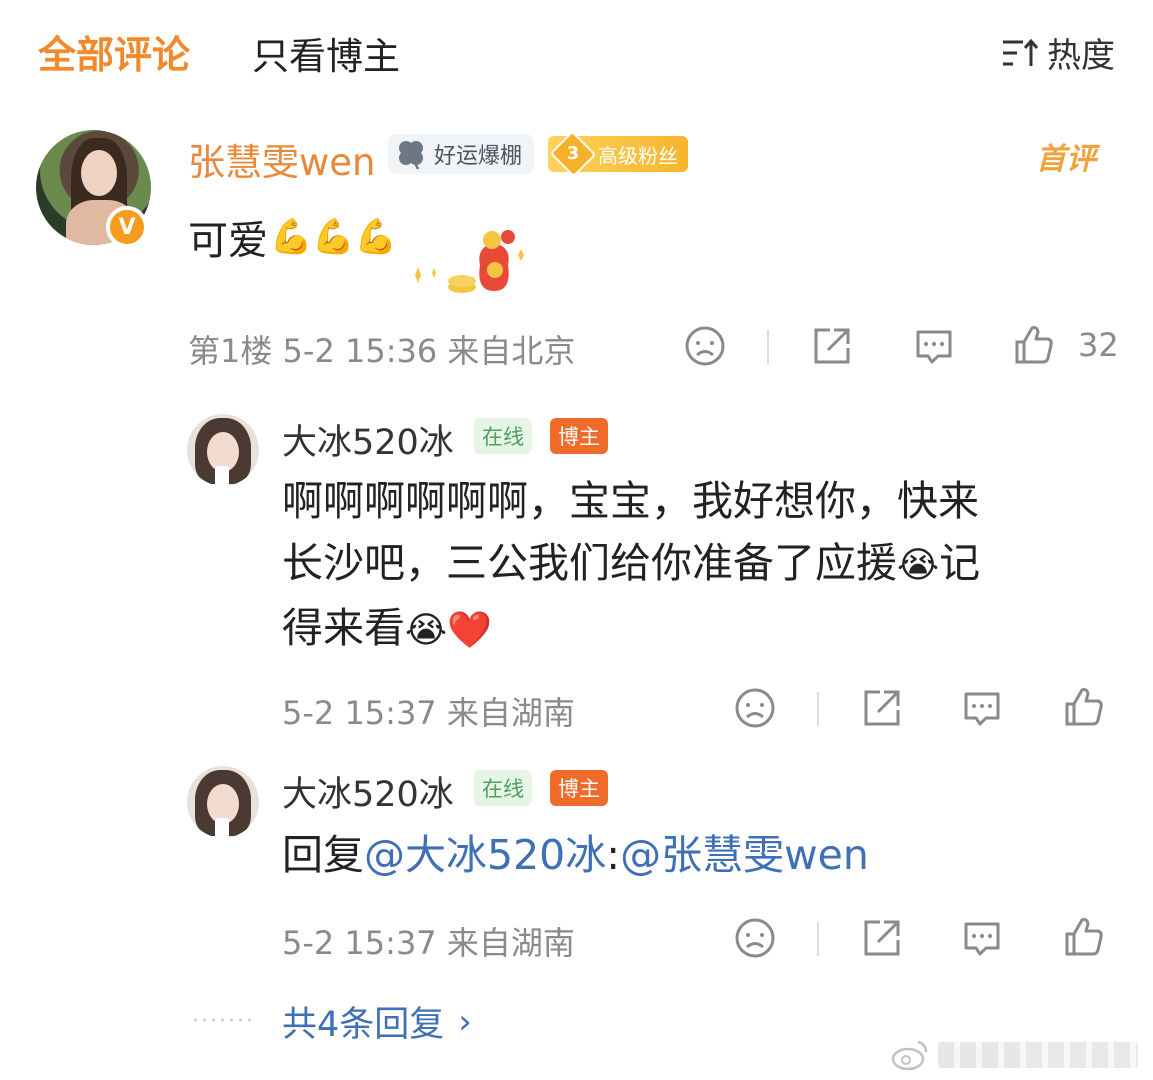 The image size is (1153, 1080). I want to click on weibo-watermark, so click(1017, 1055).